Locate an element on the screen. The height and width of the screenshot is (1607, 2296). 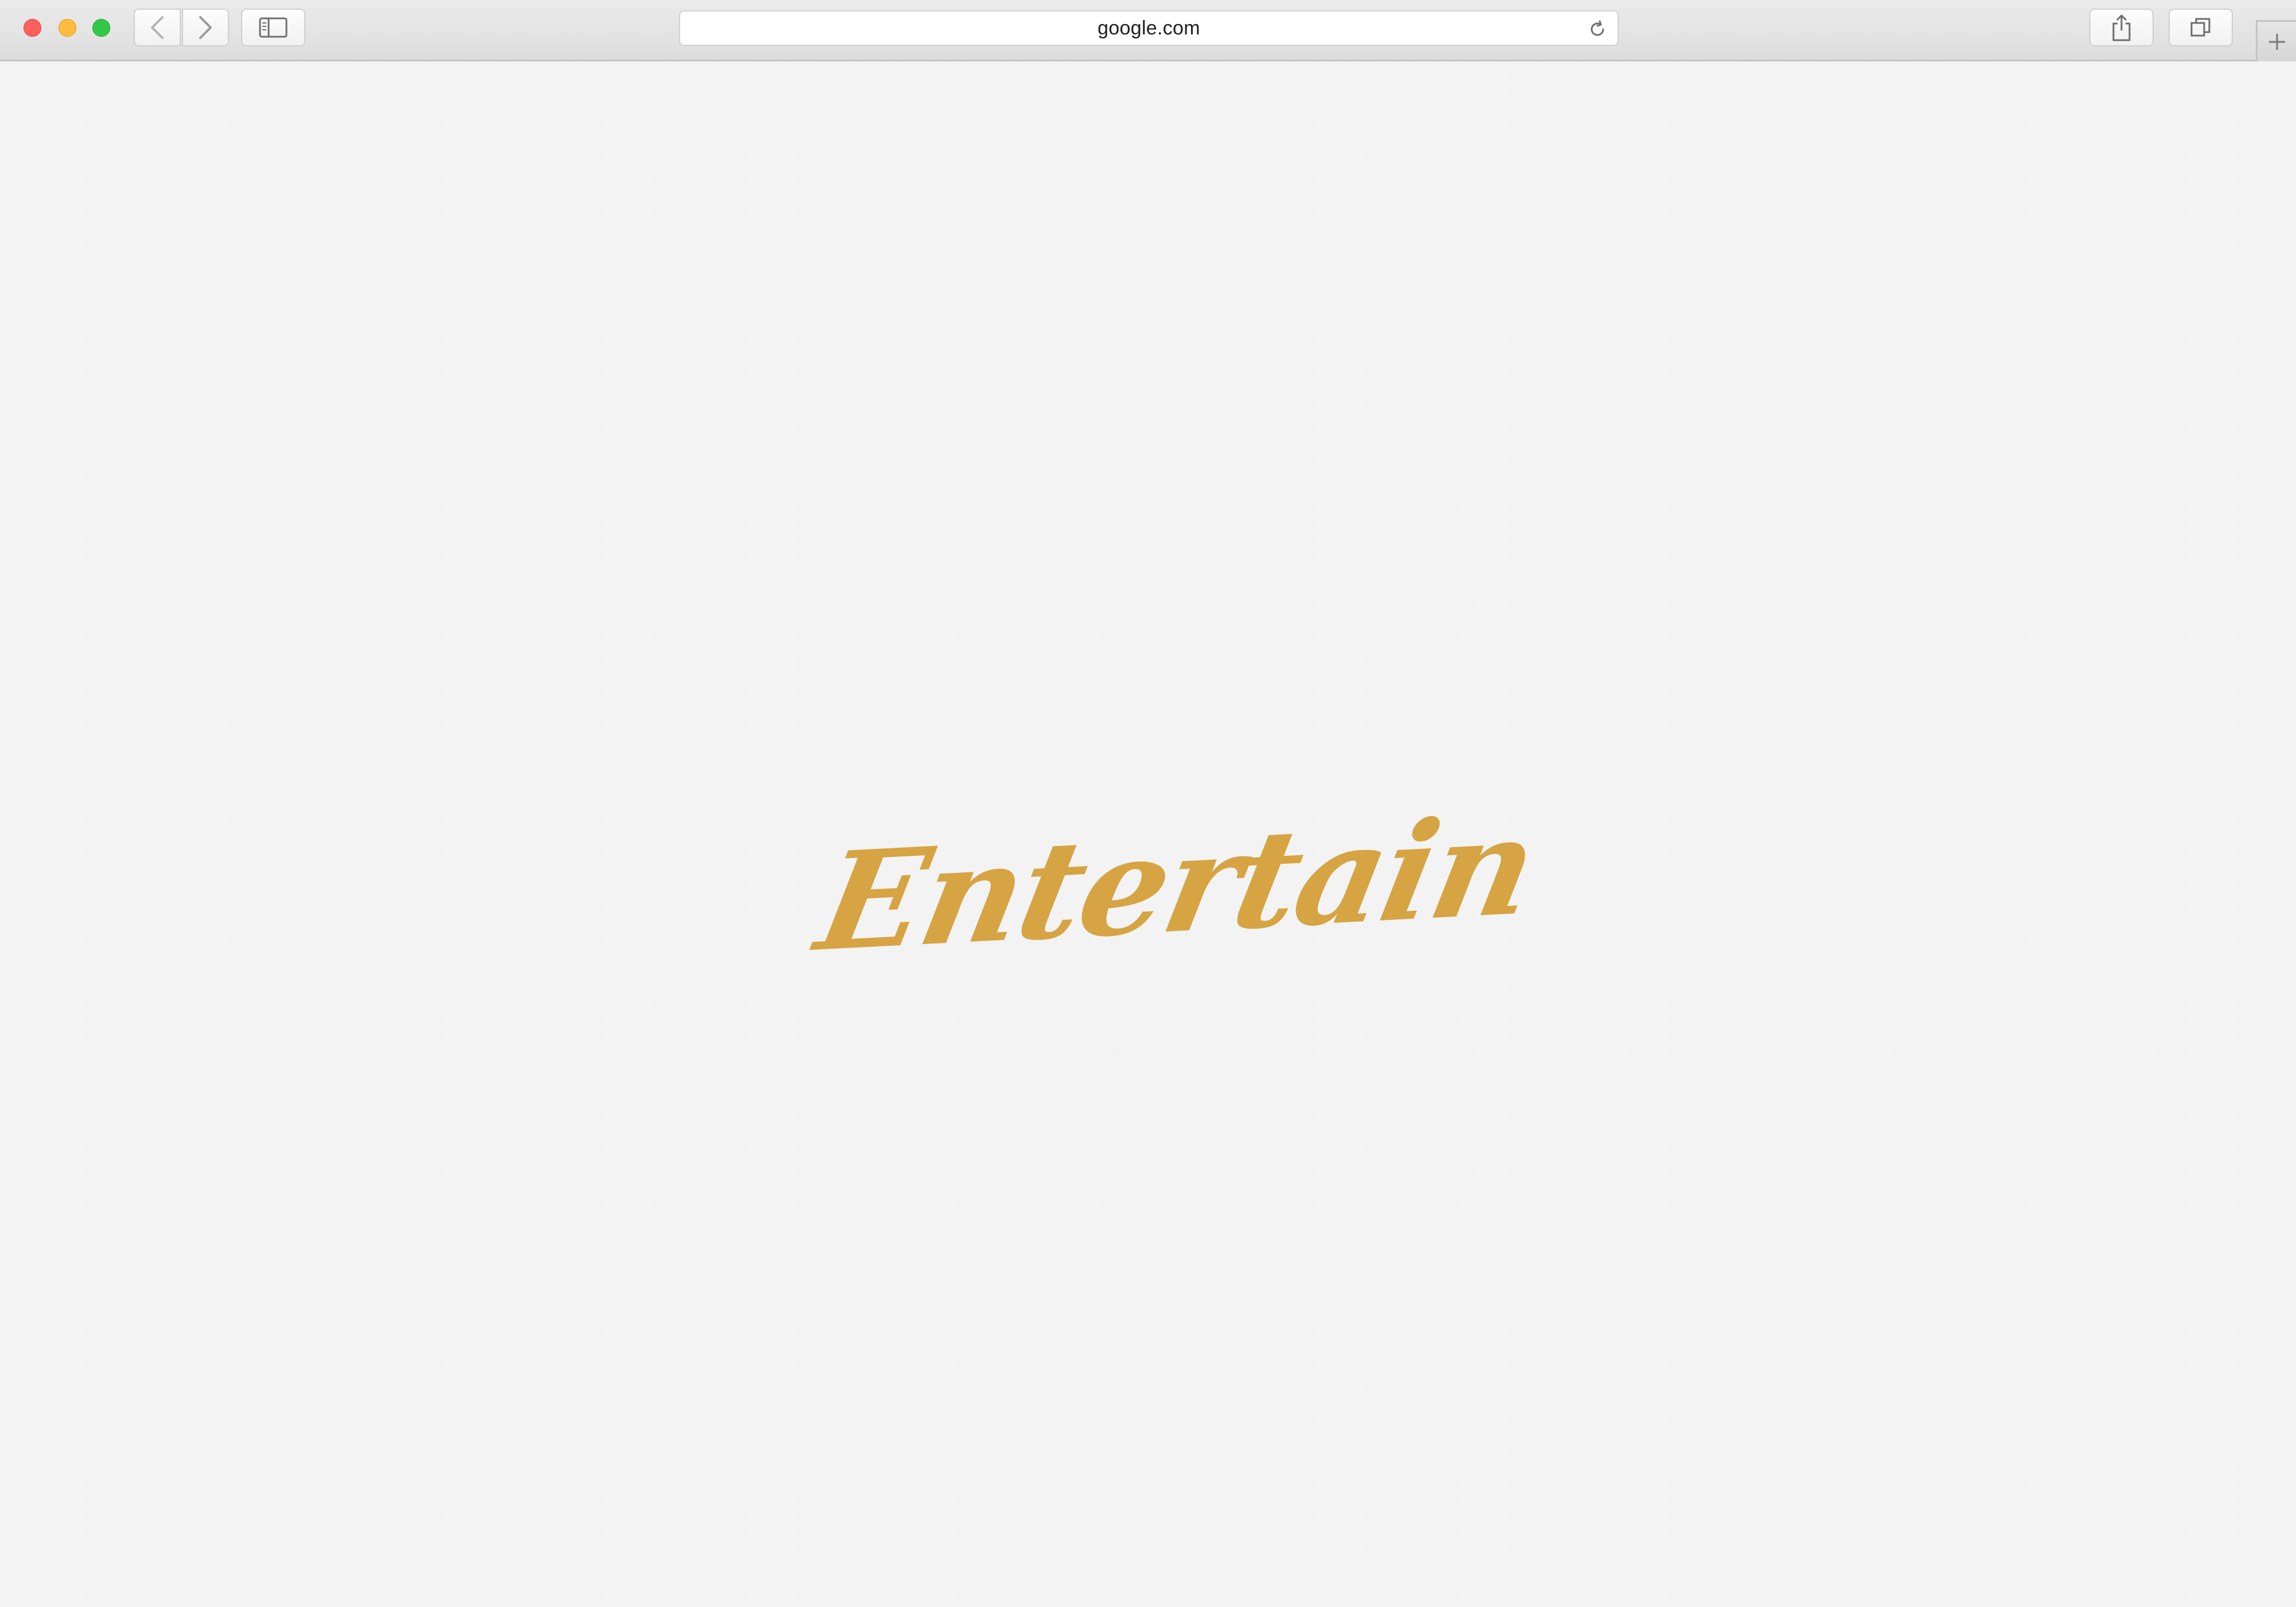
sidebar-toggle-button is located at coordinates (273, 27).